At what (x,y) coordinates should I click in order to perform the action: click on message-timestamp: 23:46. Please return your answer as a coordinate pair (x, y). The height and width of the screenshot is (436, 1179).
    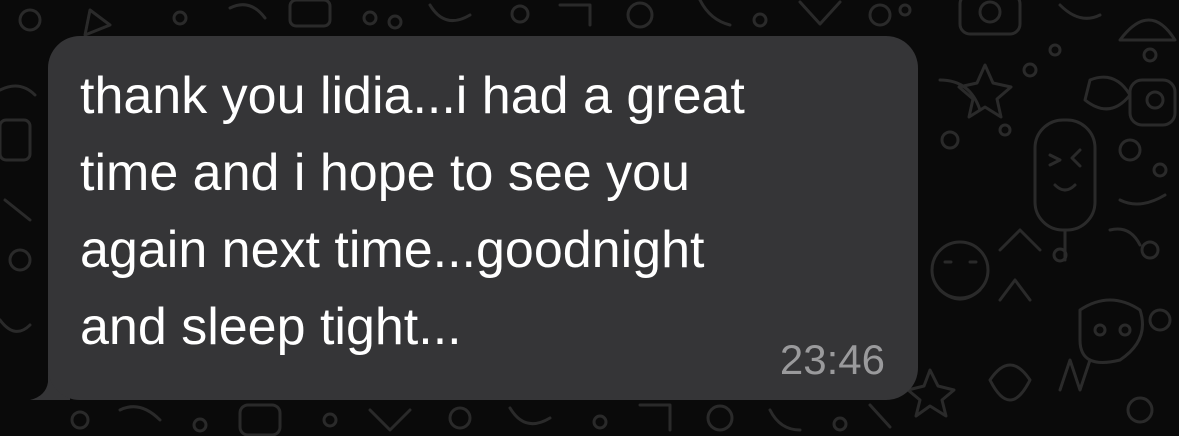
    Looking at the image, I should click on (832, 359).